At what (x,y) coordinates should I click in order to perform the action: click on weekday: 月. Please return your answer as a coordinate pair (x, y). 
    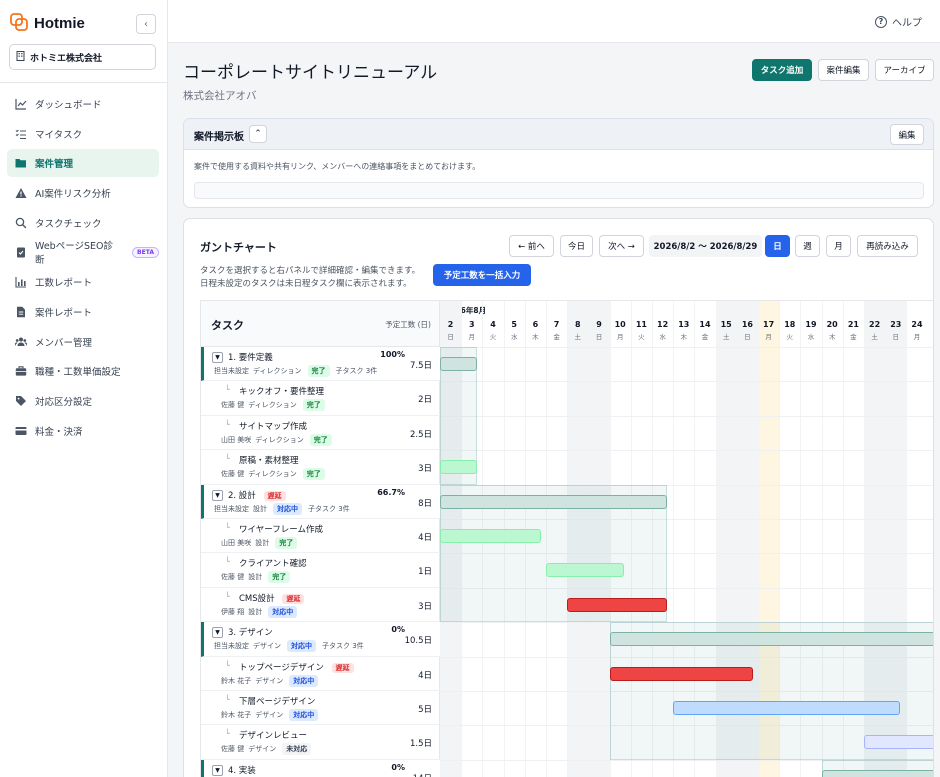
    Looking at the image, I should click on (620, 337).